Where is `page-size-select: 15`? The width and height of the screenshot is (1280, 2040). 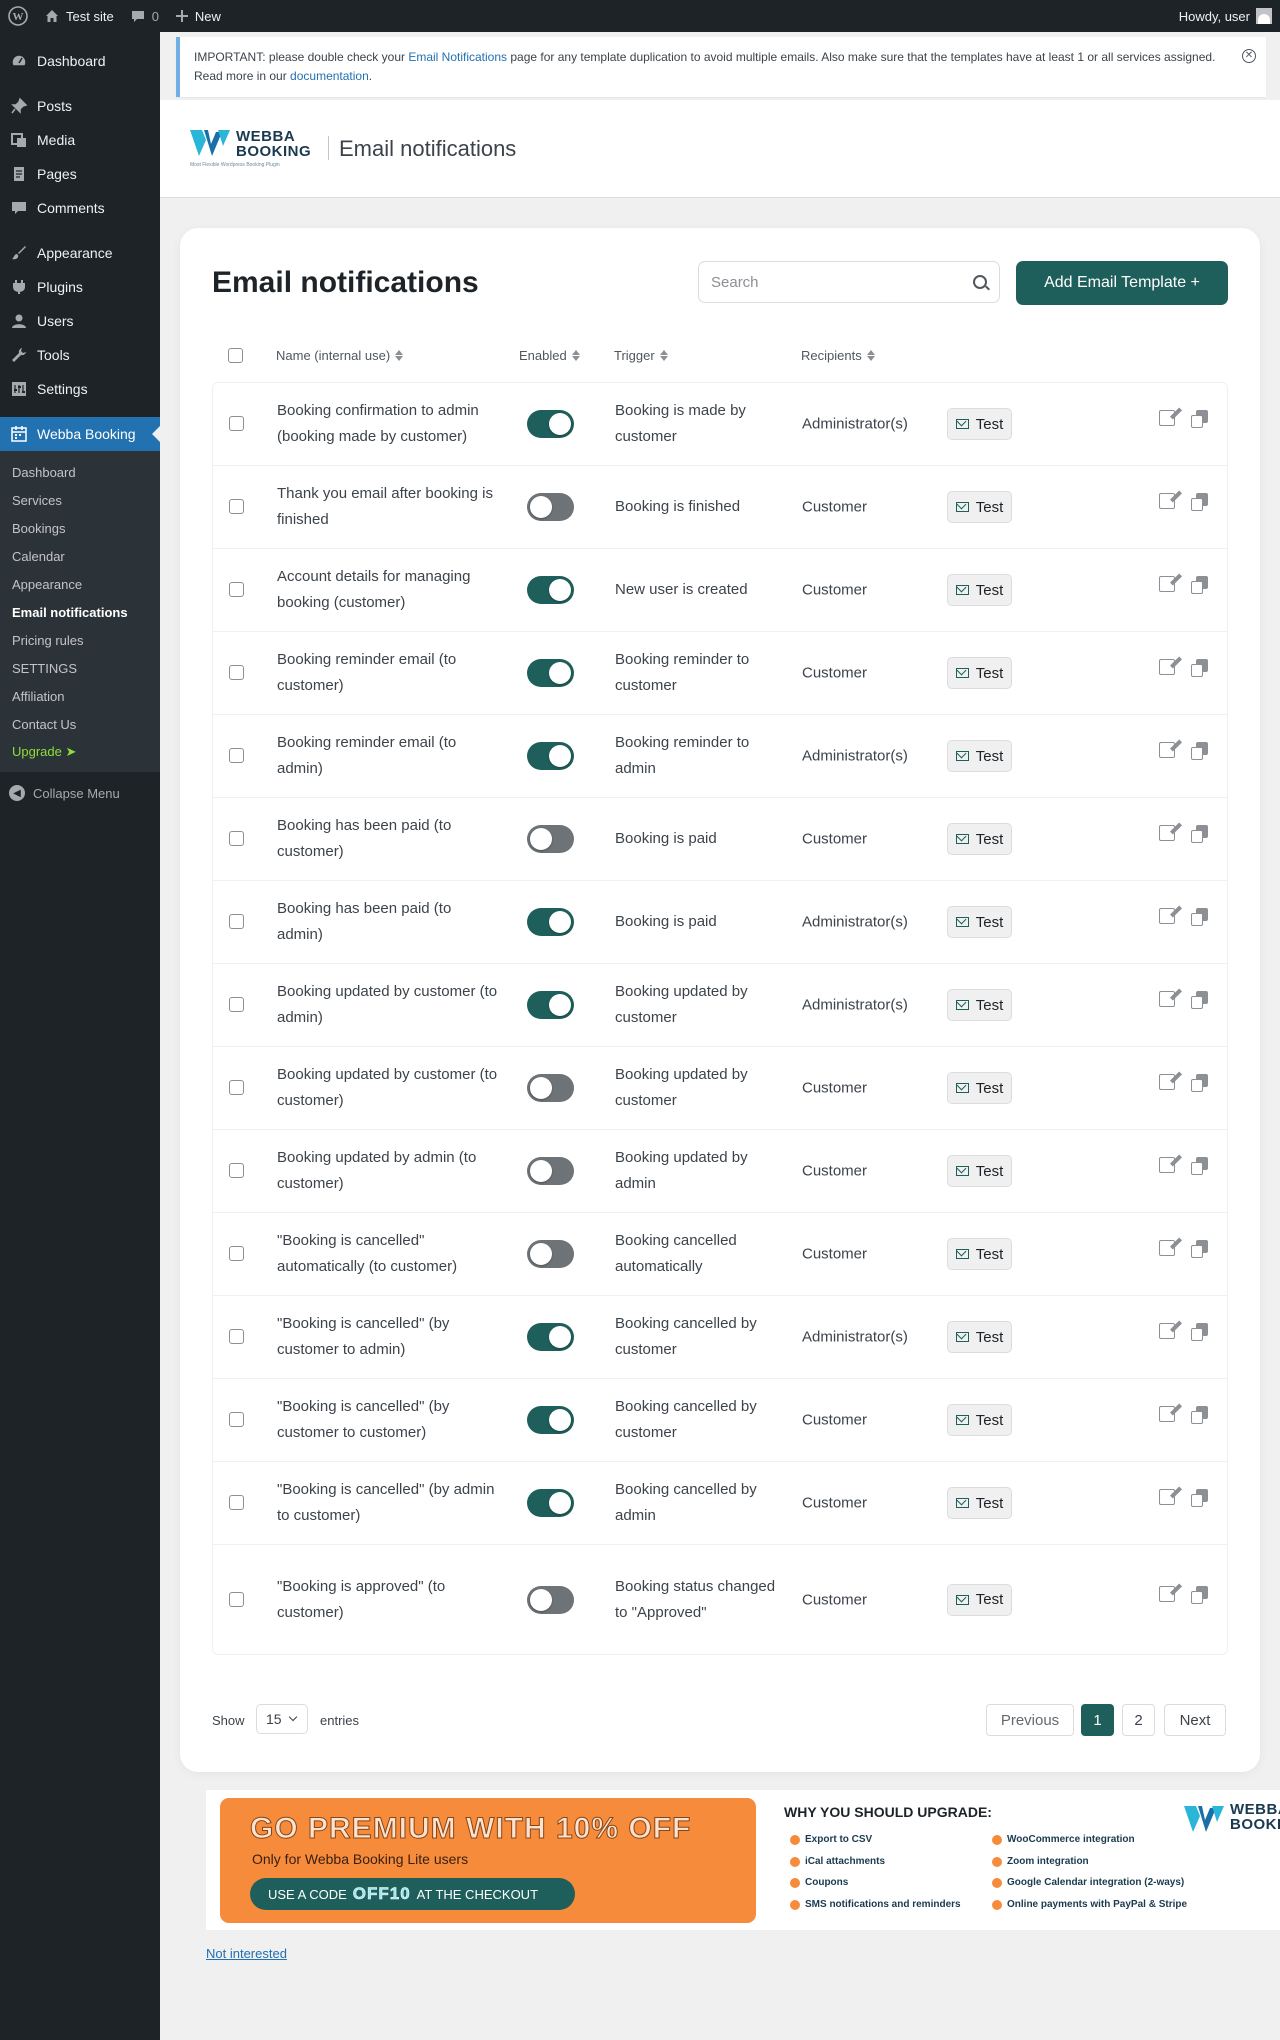 page-size-select: 15 is located at coordinates (282, 1719).